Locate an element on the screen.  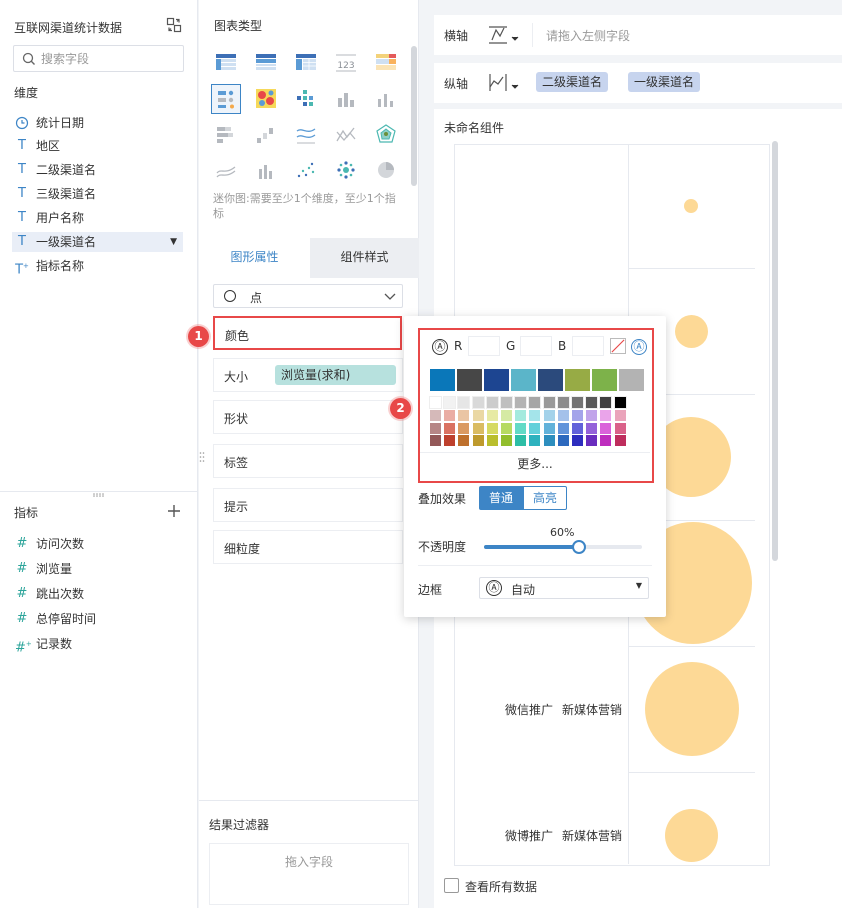
x-axis-type-icon is located at coordinates (504, 35).